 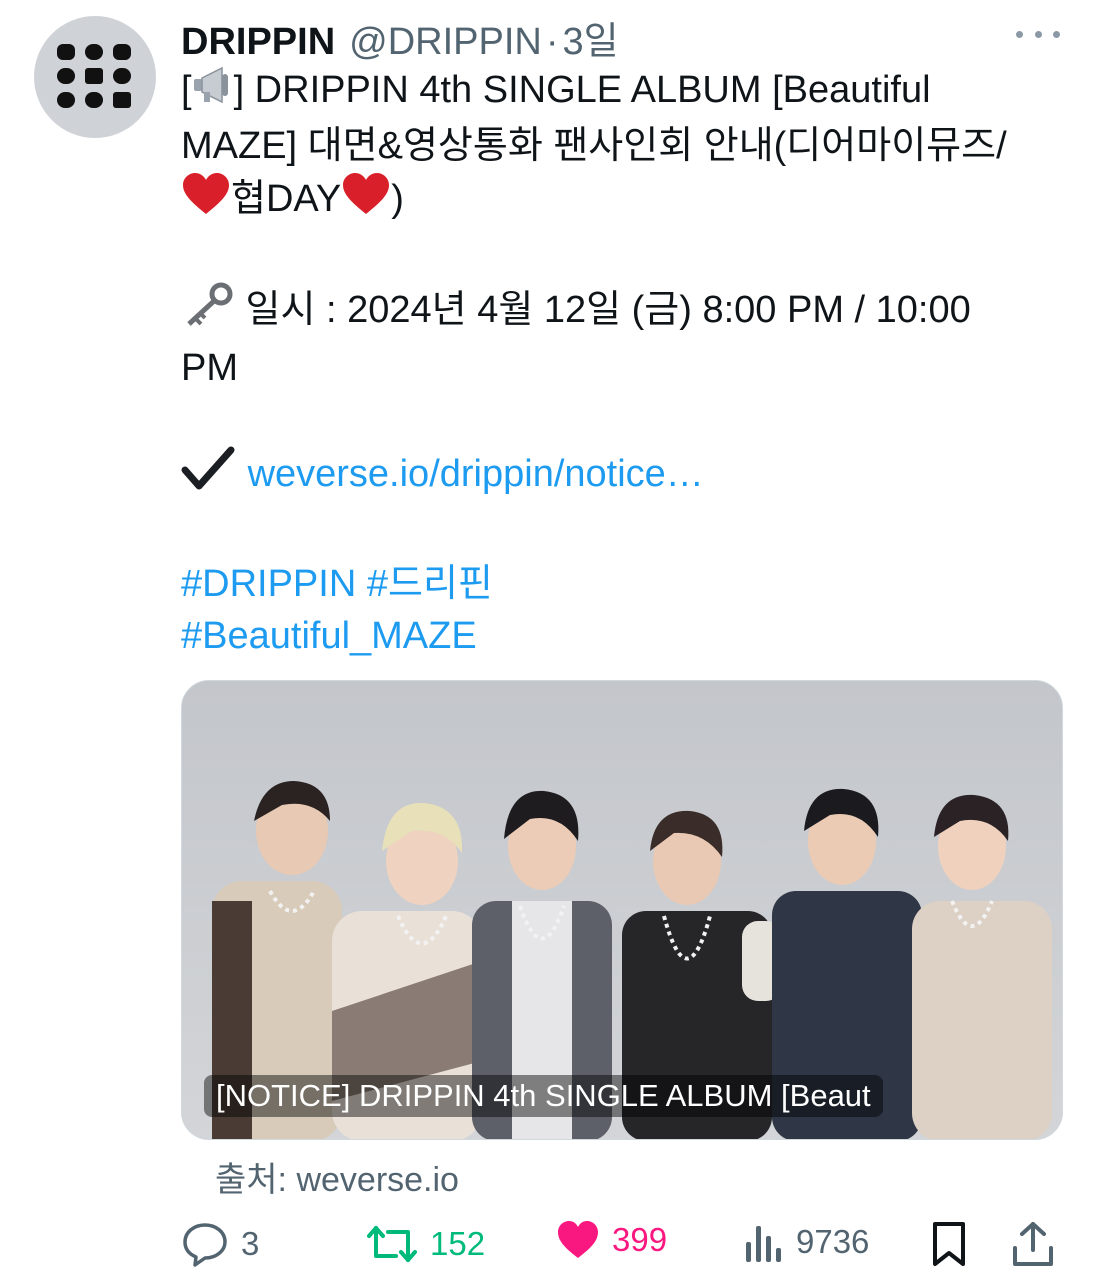 I want to click on bookmark-icon, so click(x=949, y=1244).